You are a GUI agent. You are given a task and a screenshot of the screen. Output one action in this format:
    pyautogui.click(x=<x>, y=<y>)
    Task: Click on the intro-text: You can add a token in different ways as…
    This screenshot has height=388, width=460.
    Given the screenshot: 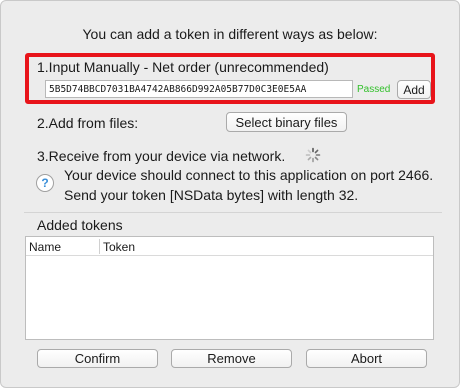 What is the action you would take?
    pyautogui.click(x=230, y=34)
    